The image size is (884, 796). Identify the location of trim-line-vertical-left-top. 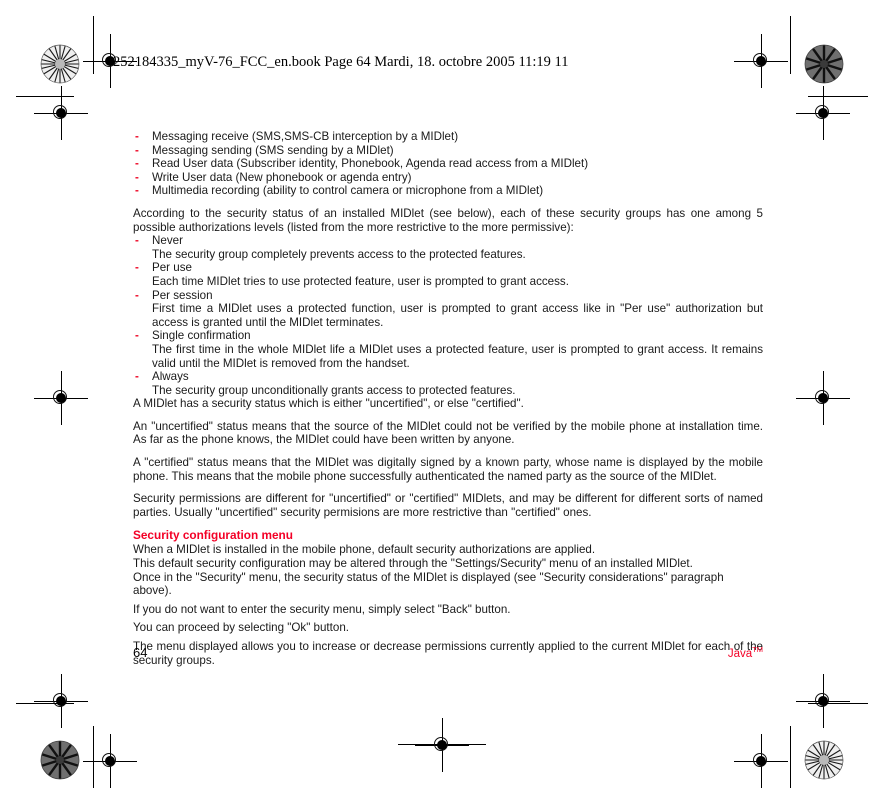
(93, 45).